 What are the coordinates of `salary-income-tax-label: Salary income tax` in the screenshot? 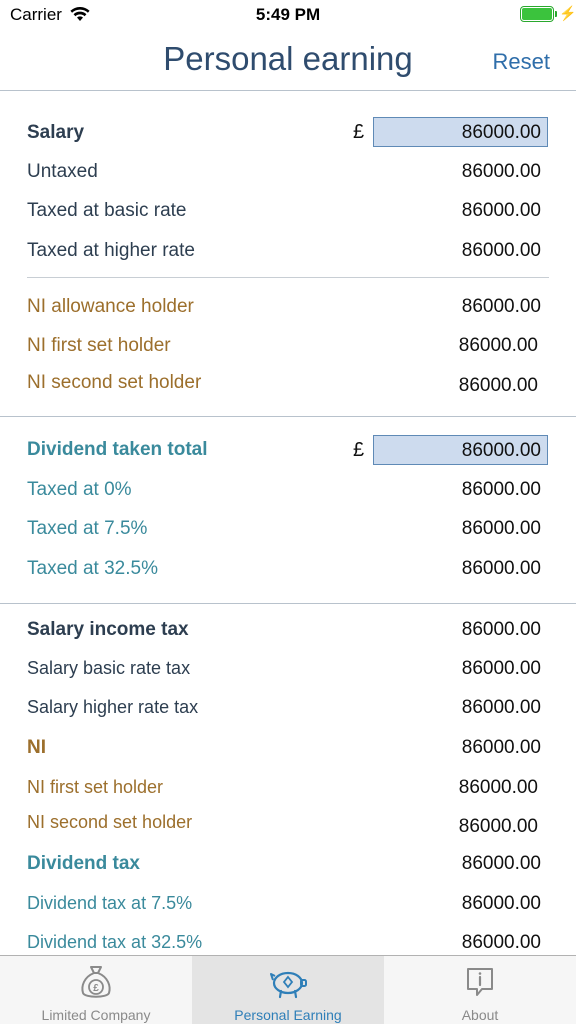 It's located at (108, 629).